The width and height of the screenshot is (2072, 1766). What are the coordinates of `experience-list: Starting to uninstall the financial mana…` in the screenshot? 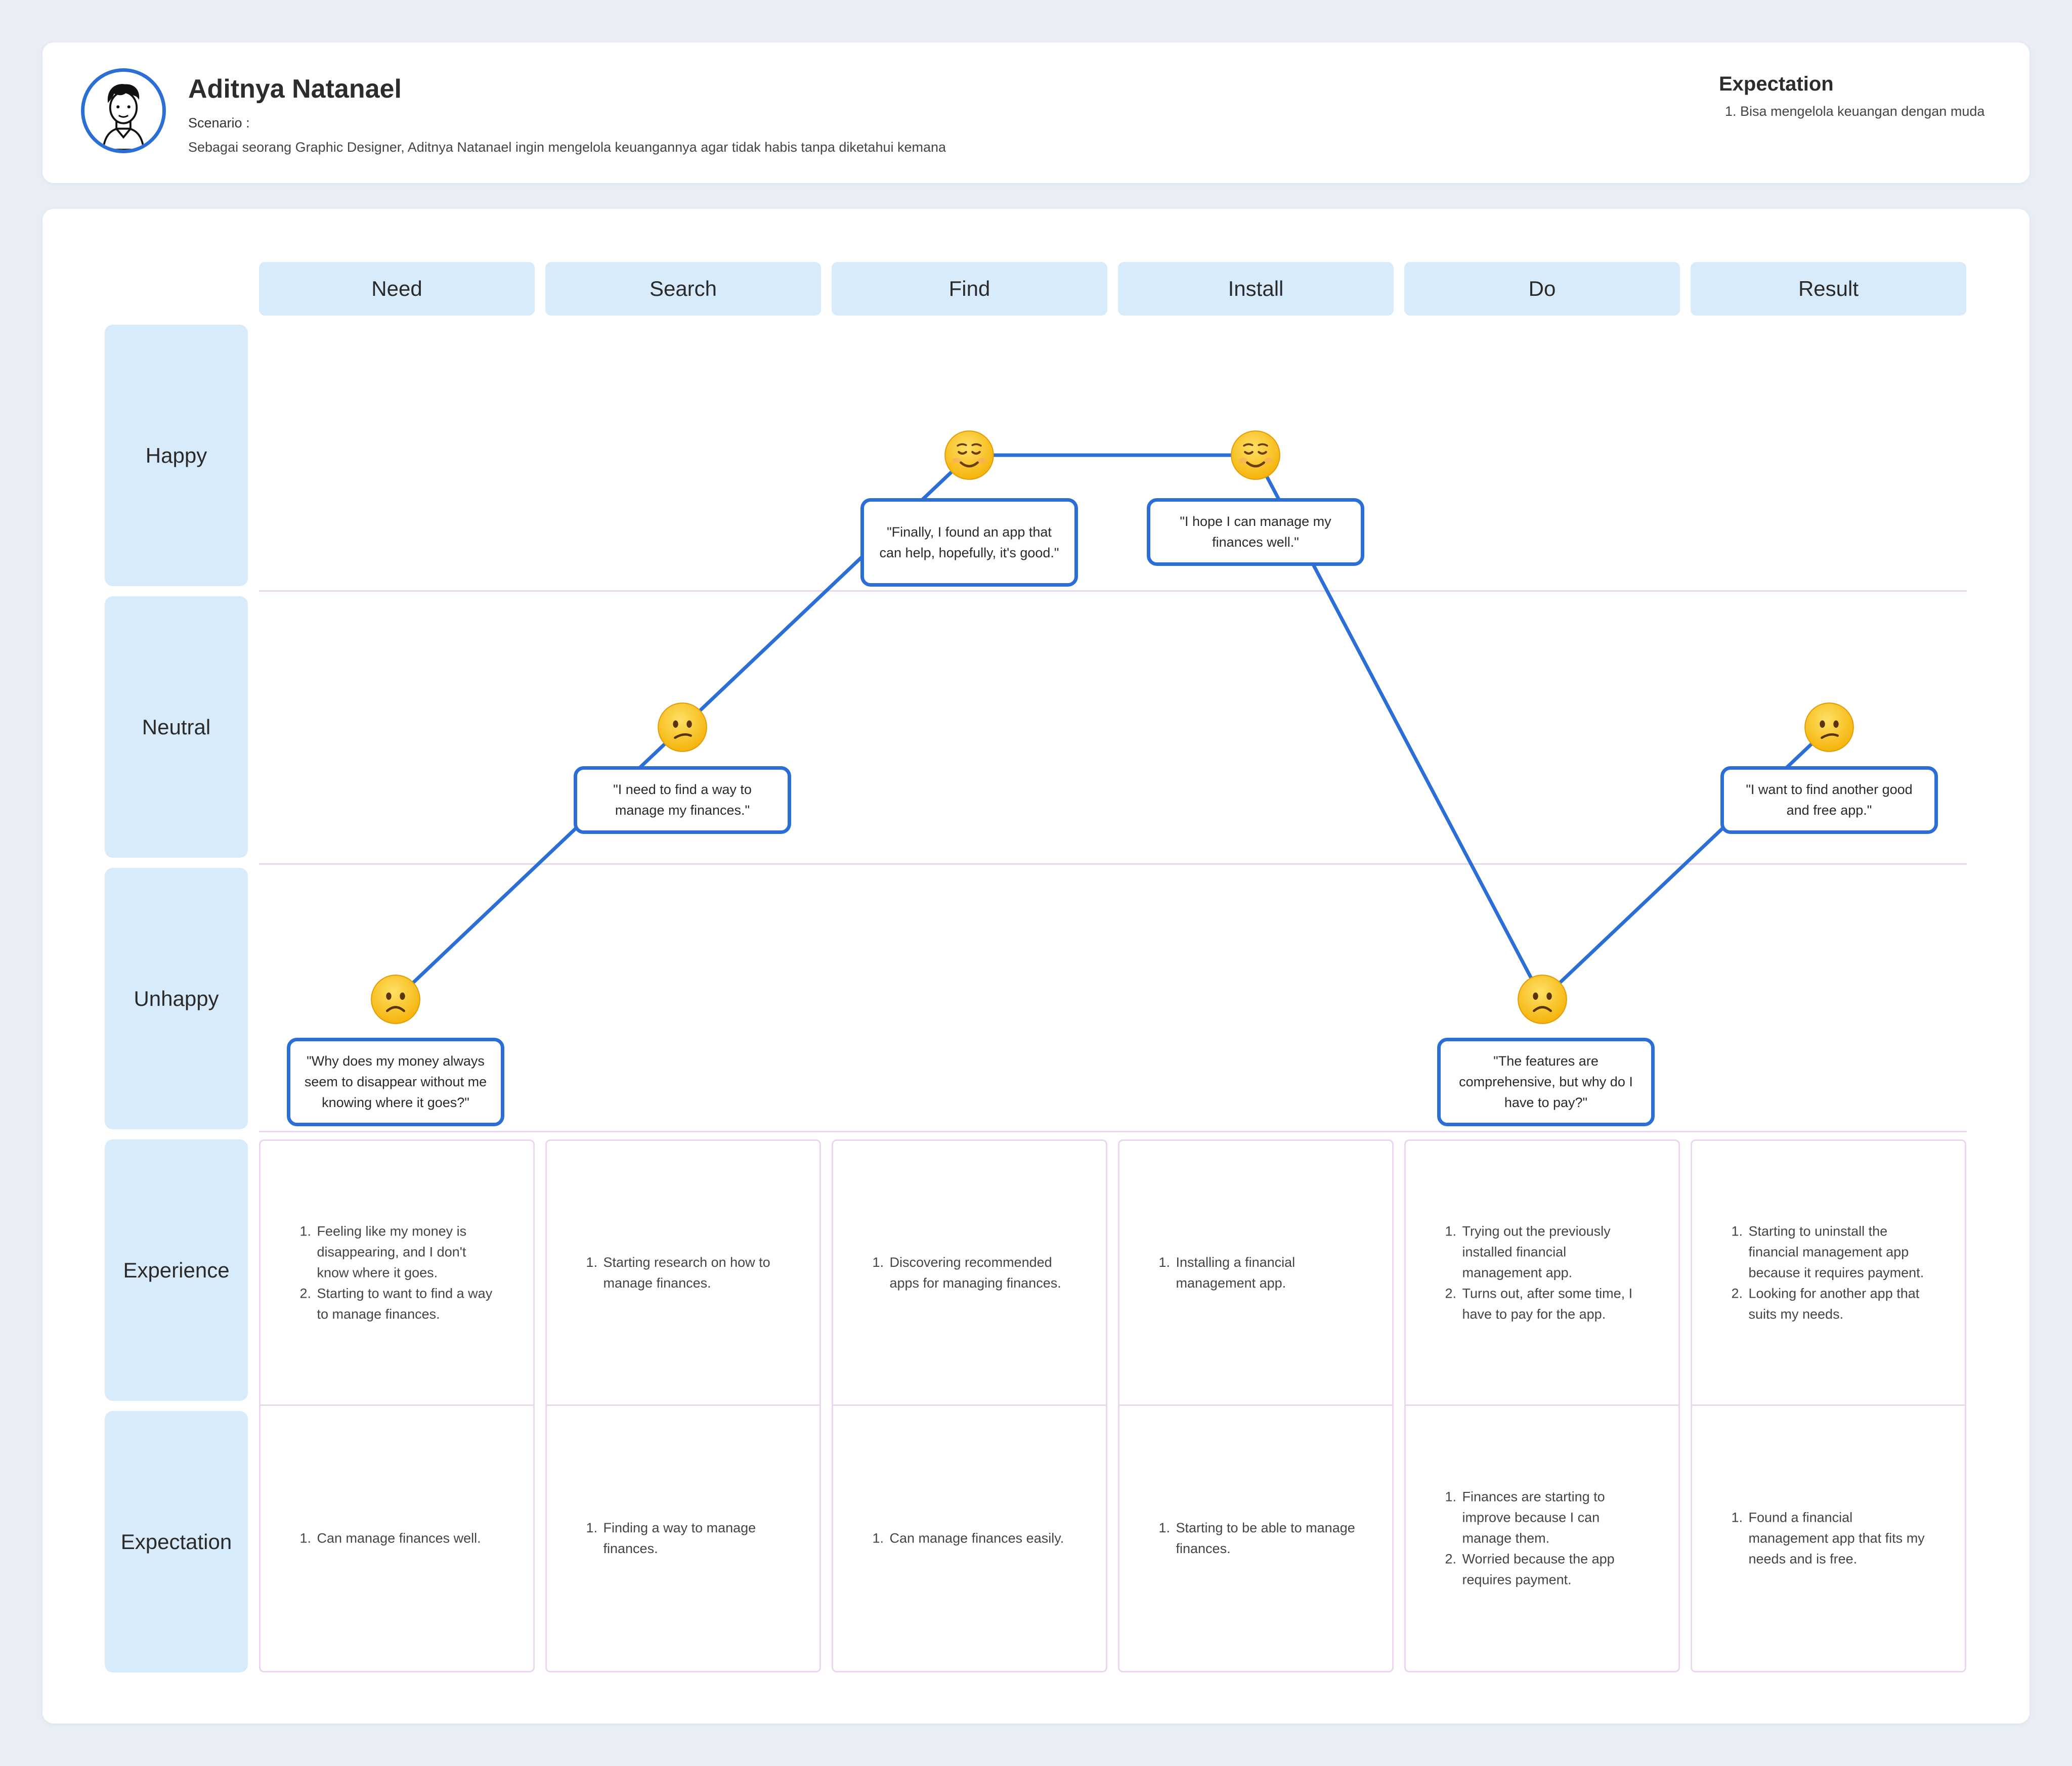 It's located at (1829, 1272).